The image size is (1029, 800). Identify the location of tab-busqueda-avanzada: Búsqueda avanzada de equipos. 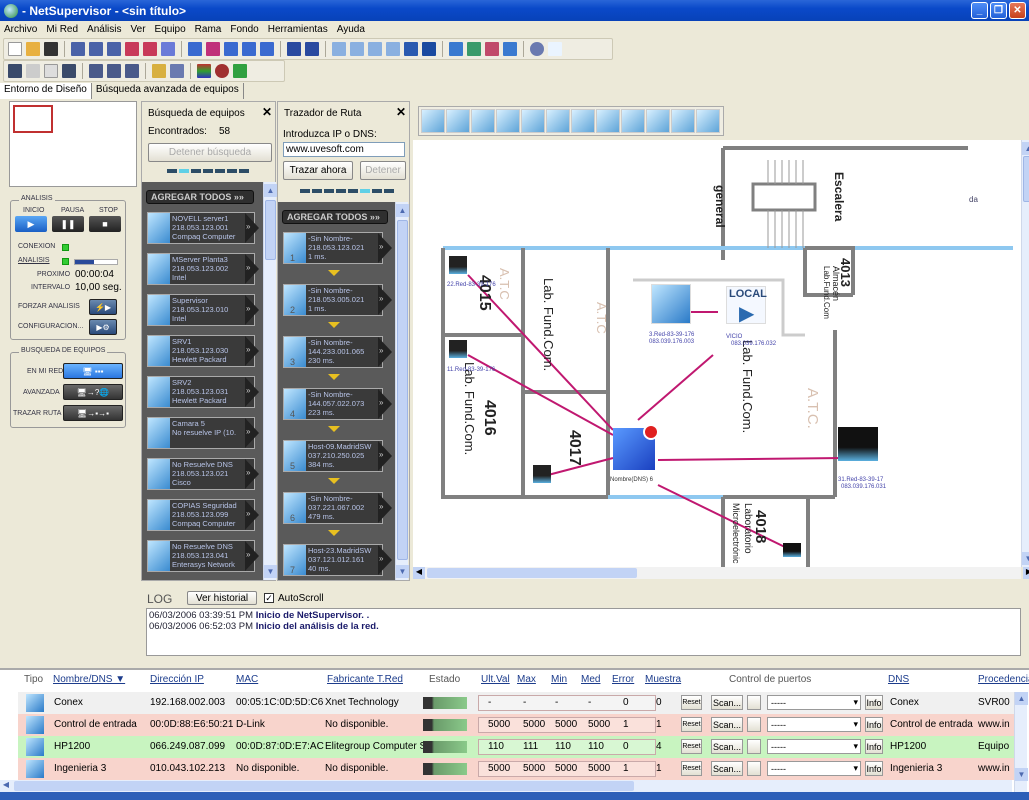
(168, 91).